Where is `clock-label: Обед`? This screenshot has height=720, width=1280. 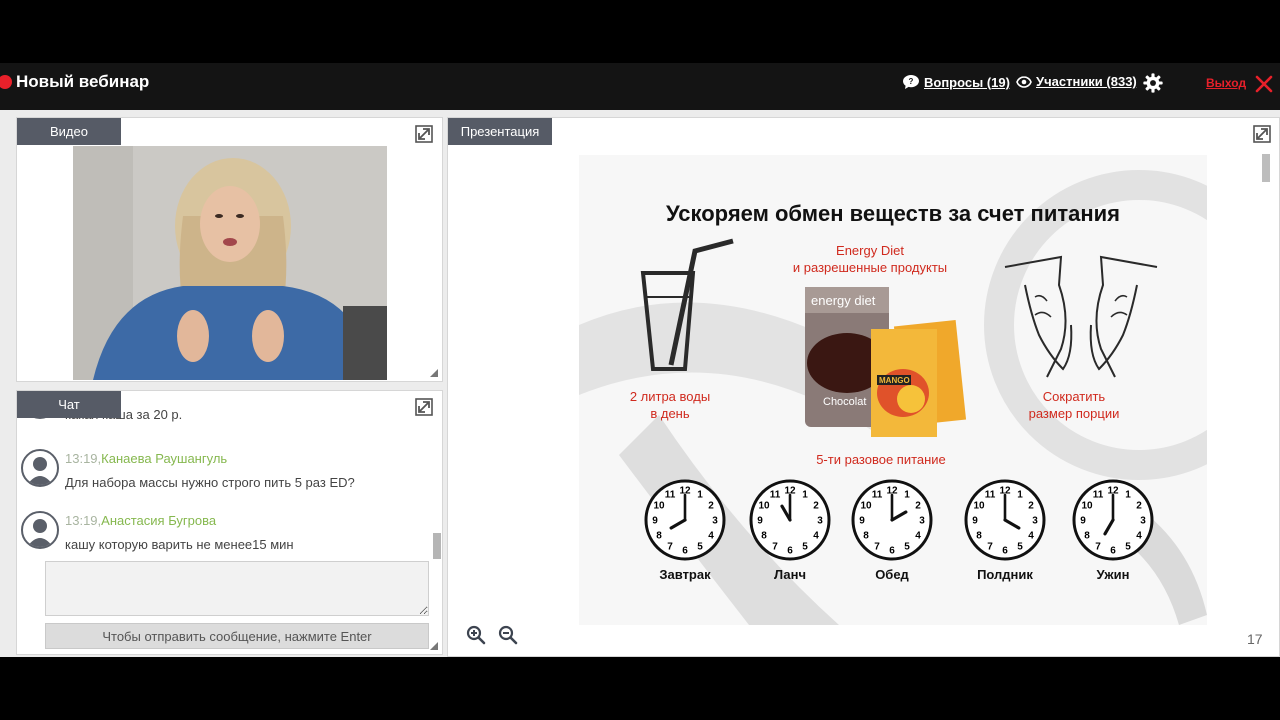 clock-label: Обед is located at coordinates (892, 574).